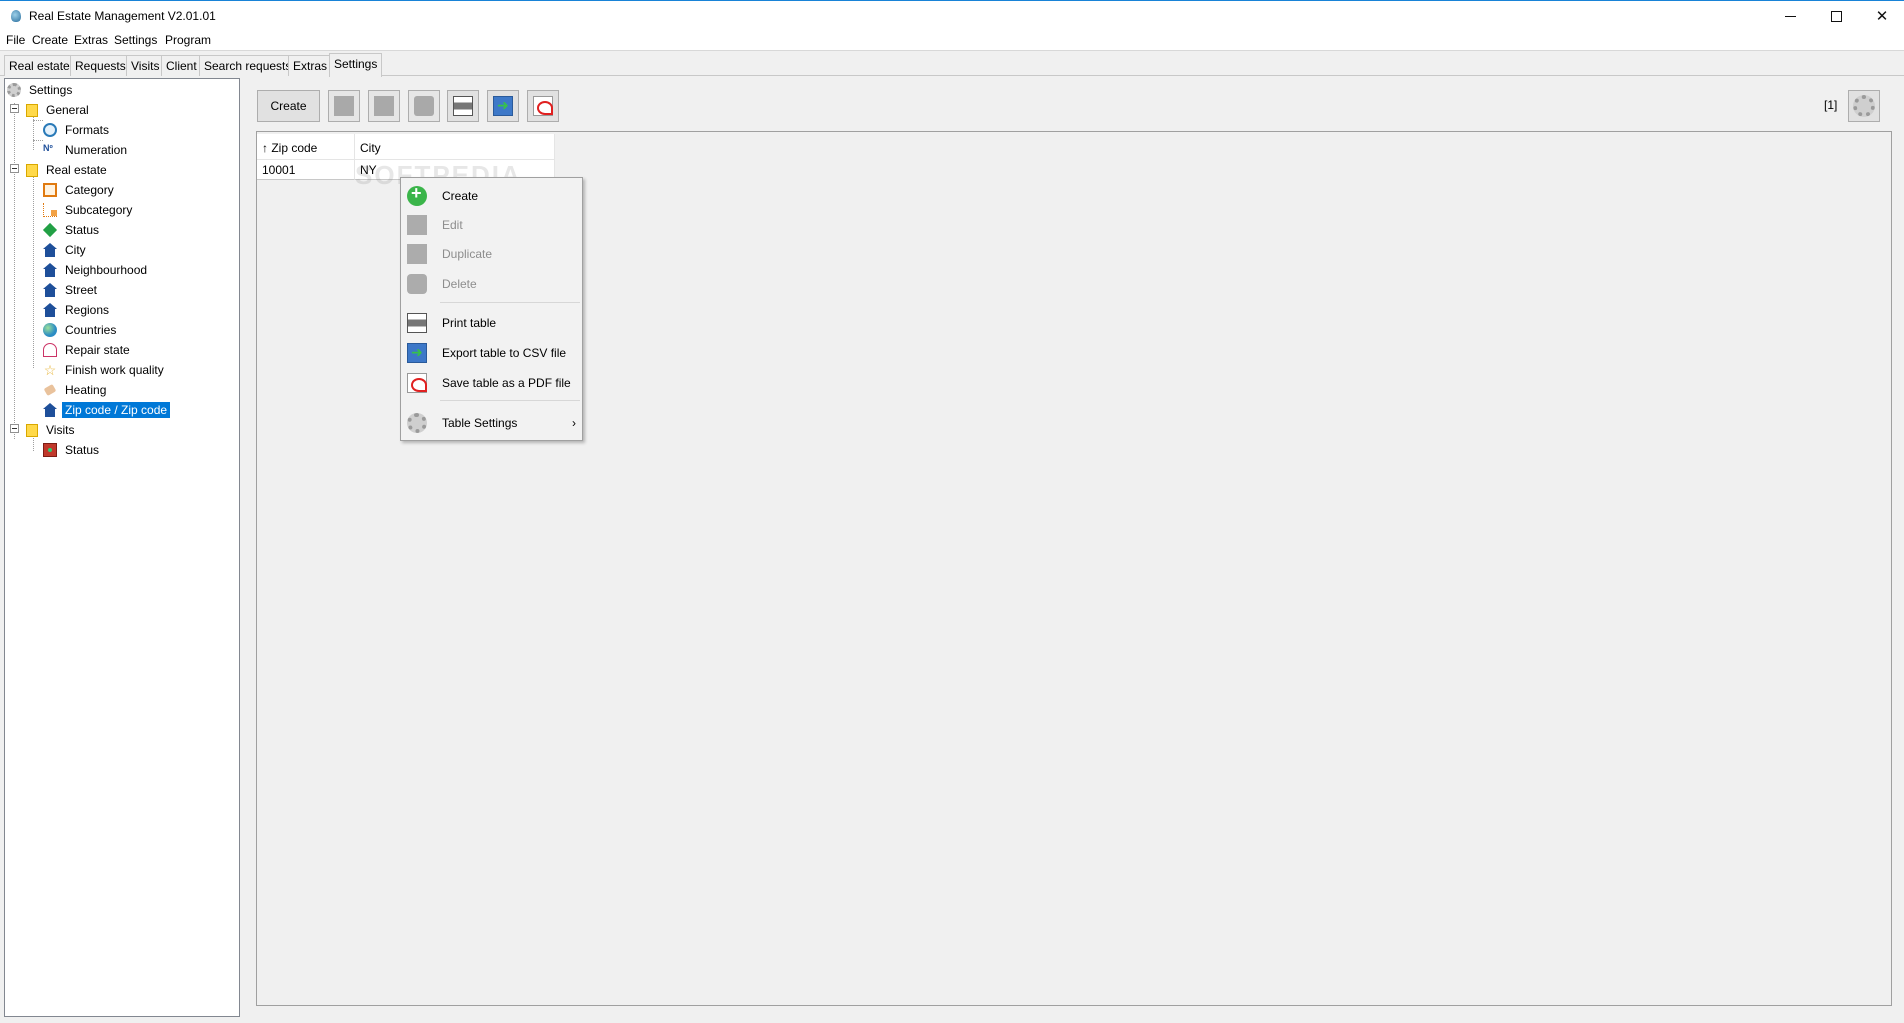 This screenshot has height=1023, width=1904. What do you see at coordinates (91, 40) in the screenshot?
I see `menu-extras: Extras` at bounding box center [91, 40].